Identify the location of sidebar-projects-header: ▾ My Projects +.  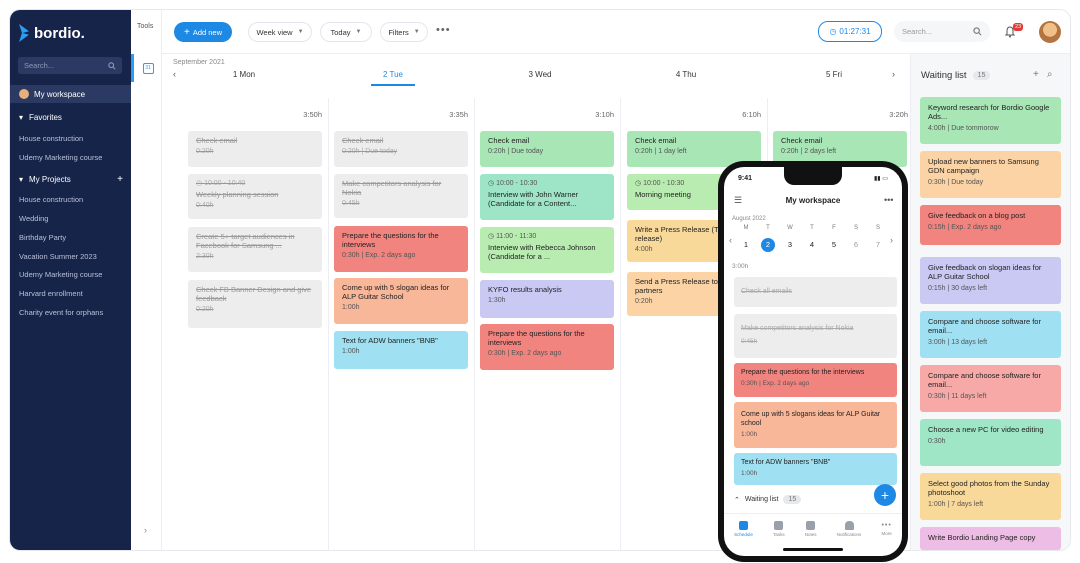
(71, 179).